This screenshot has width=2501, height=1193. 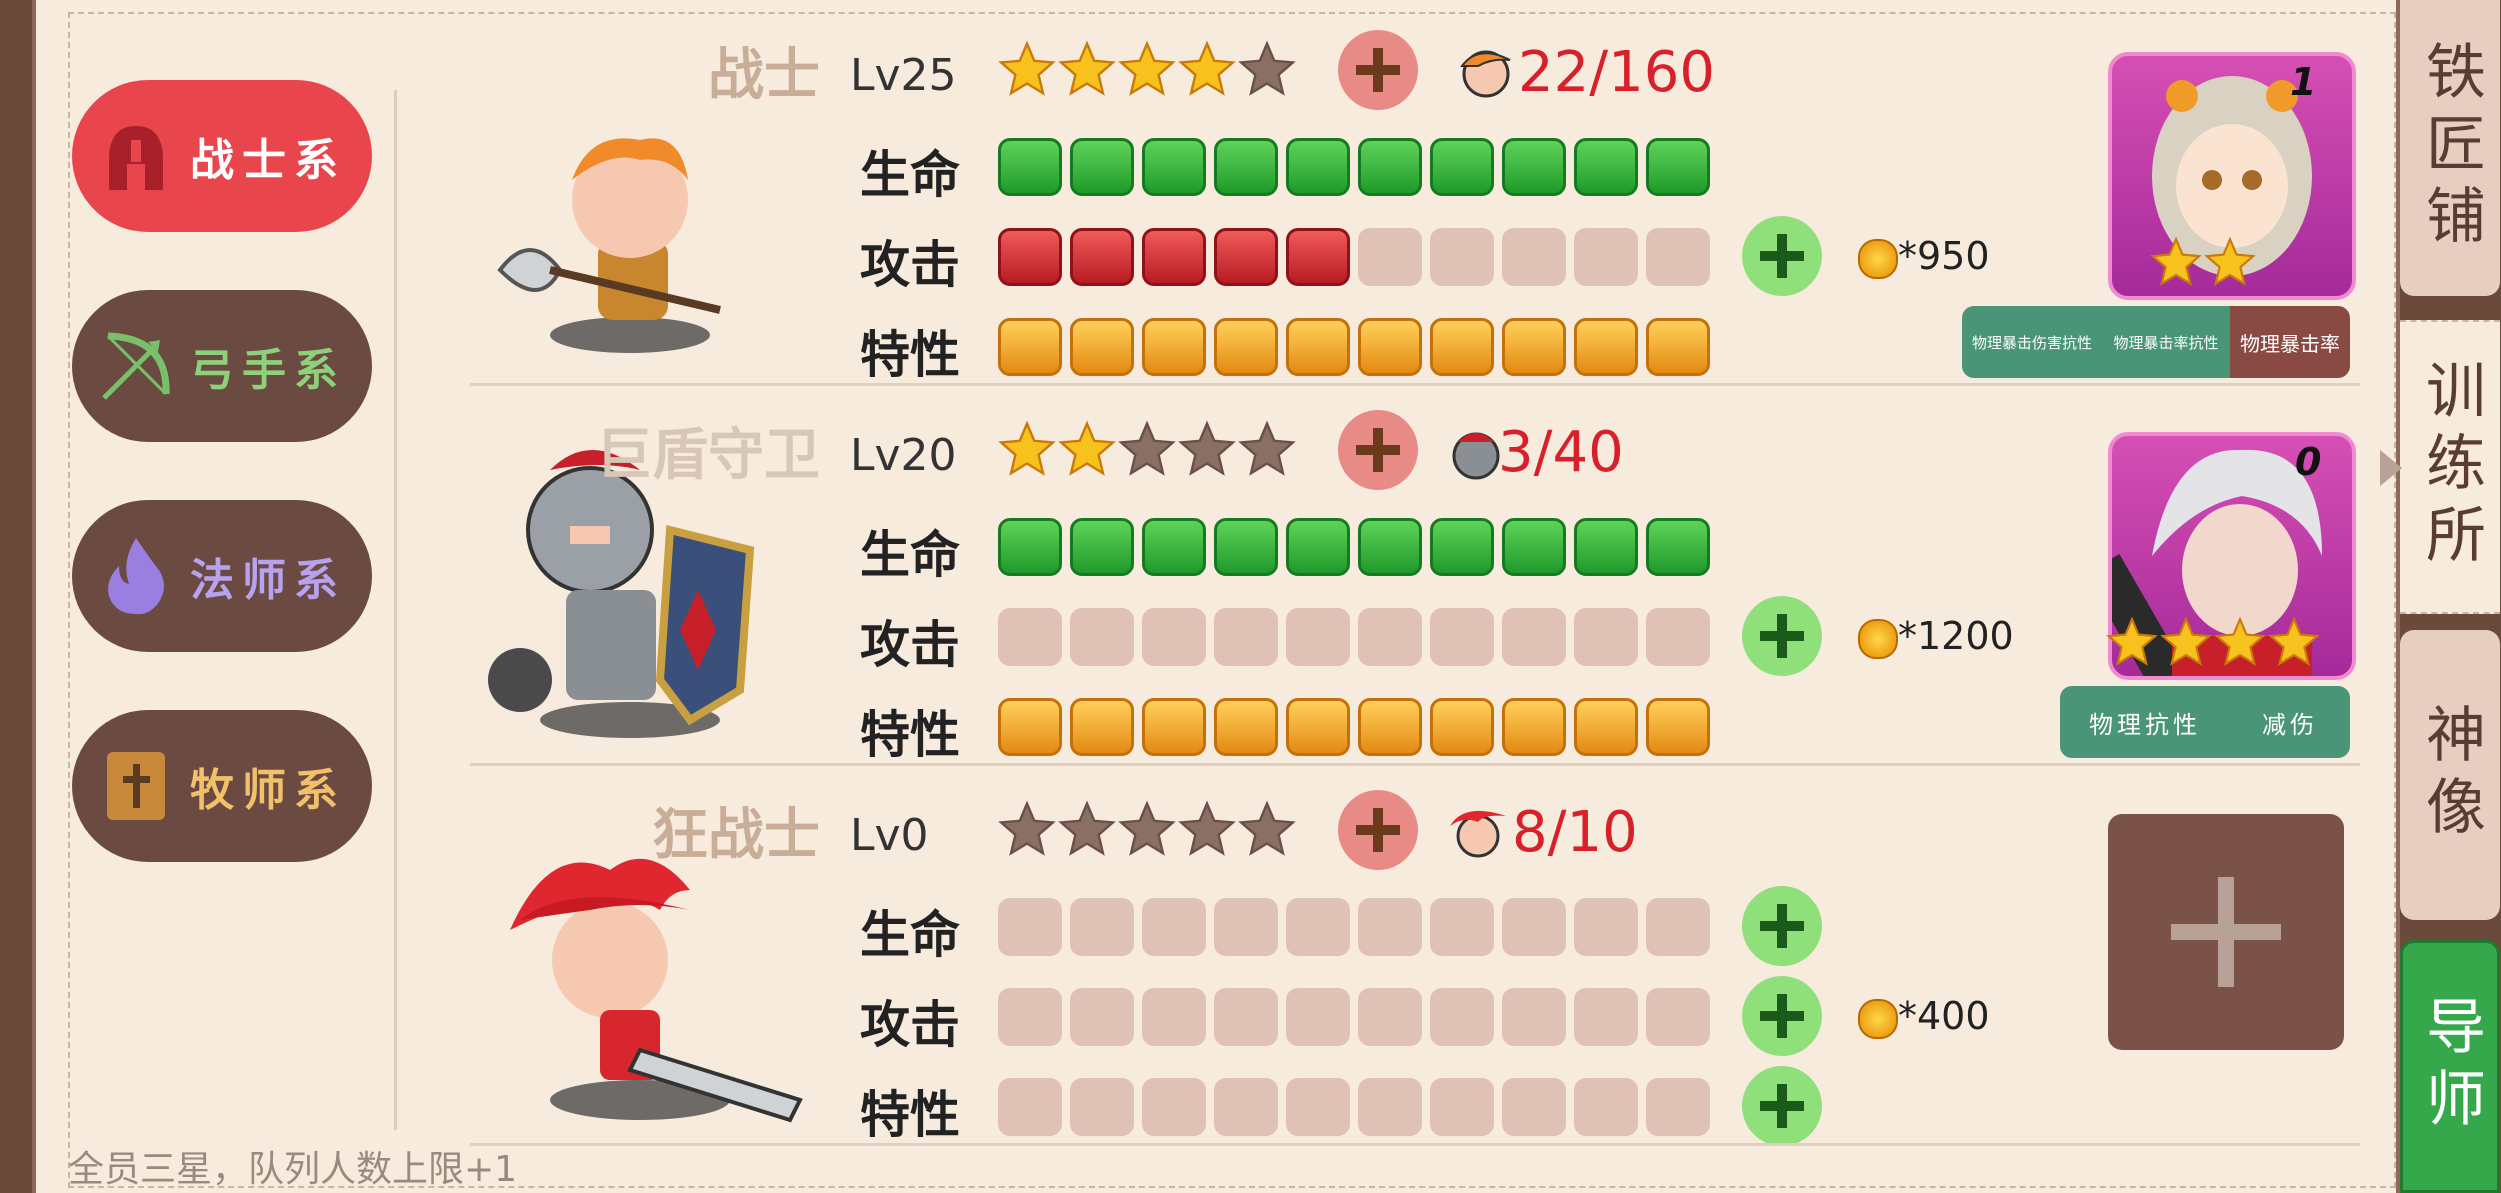 I want to click on mentor-tag: 减伤, so click(x=2290, y=724).